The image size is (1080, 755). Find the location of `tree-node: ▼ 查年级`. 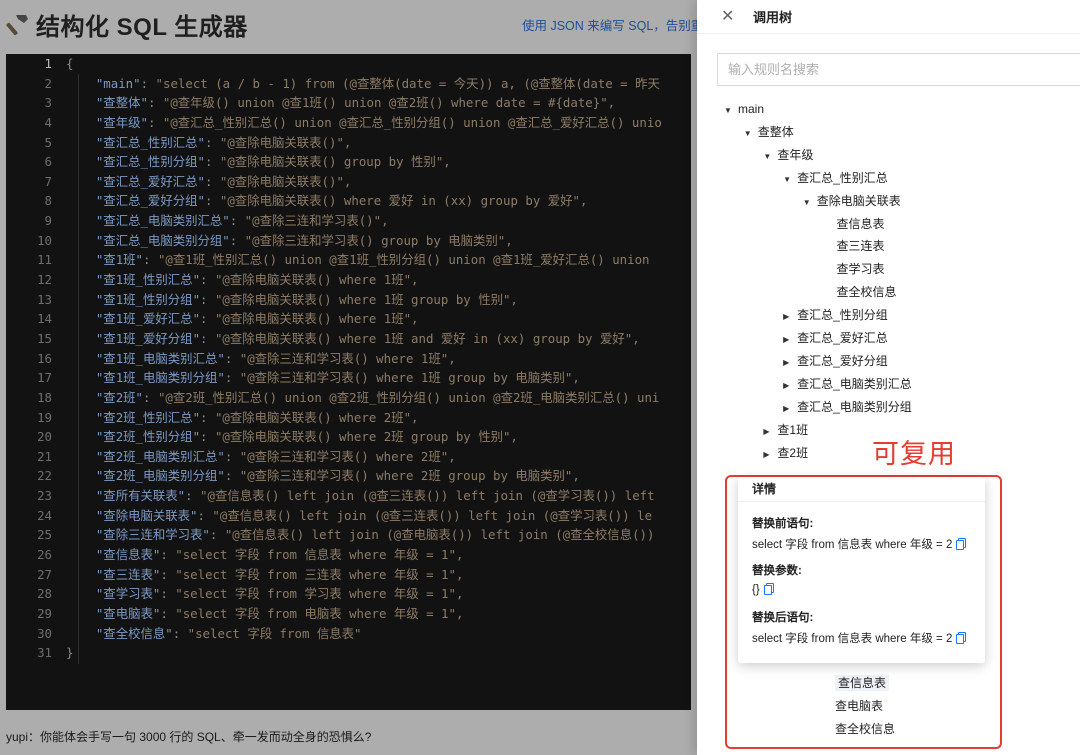

tree-node: ▼ 查年级 is located at coordinates (788, 155).